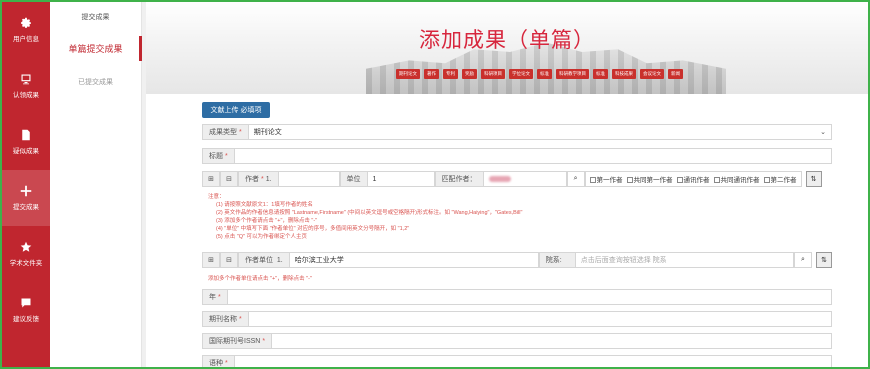  I want to click on page-title: 添加成果（单篇）, so click(507, 40).